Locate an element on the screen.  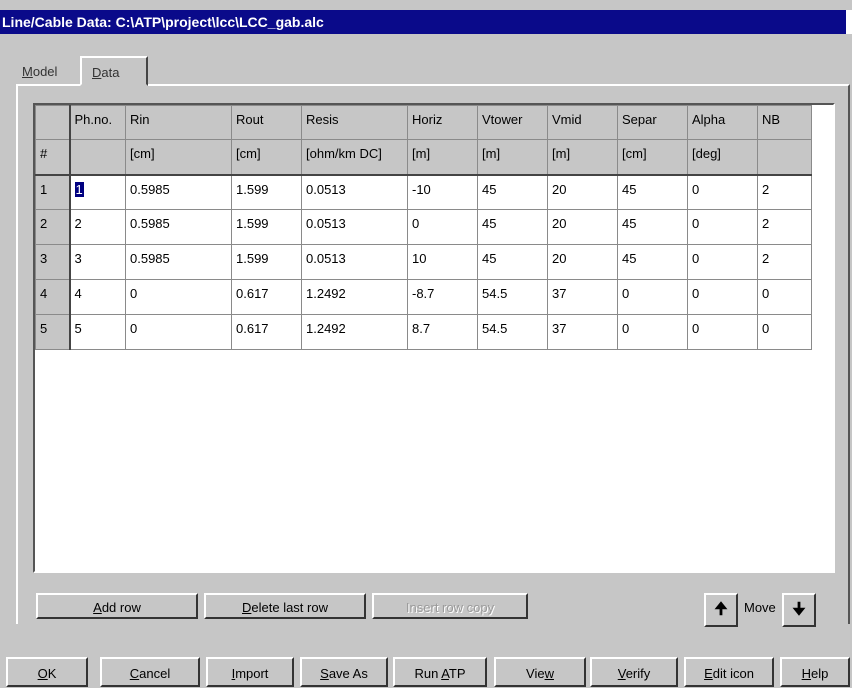
column-header-rout: Rout is located at coordinates (266, 122).